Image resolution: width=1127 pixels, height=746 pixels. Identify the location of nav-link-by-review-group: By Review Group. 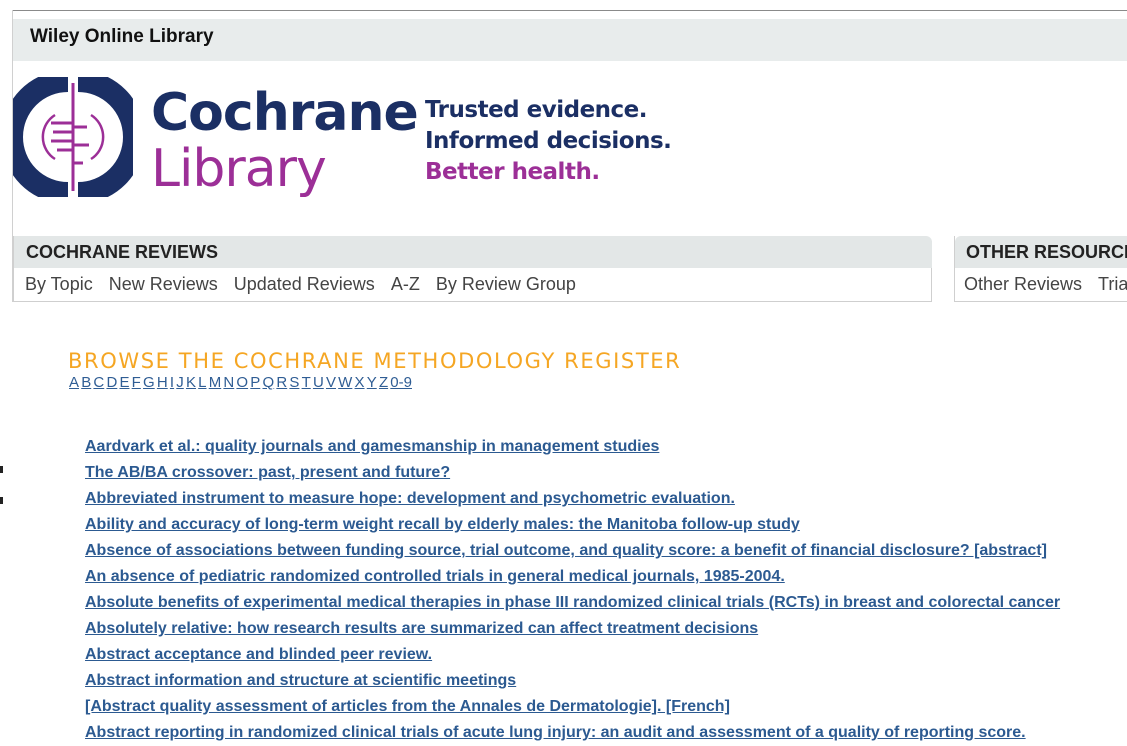
(506, 284).